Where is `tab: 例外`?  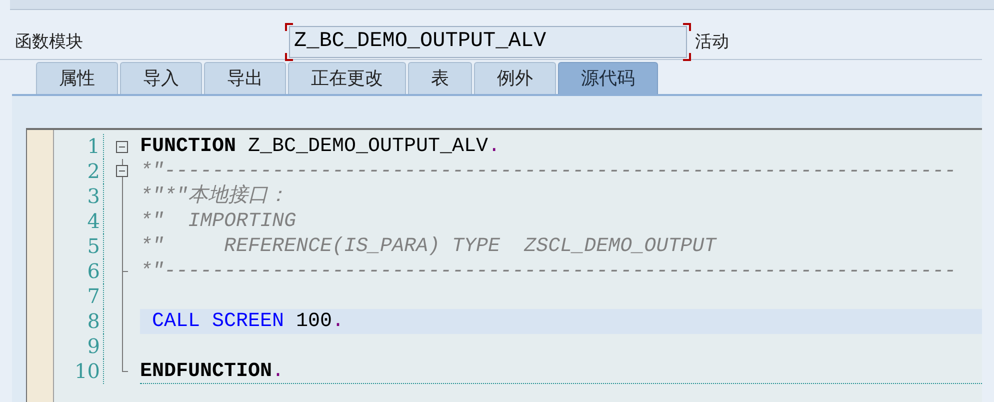 tab: 例外 is located at coordinates (515, 78).